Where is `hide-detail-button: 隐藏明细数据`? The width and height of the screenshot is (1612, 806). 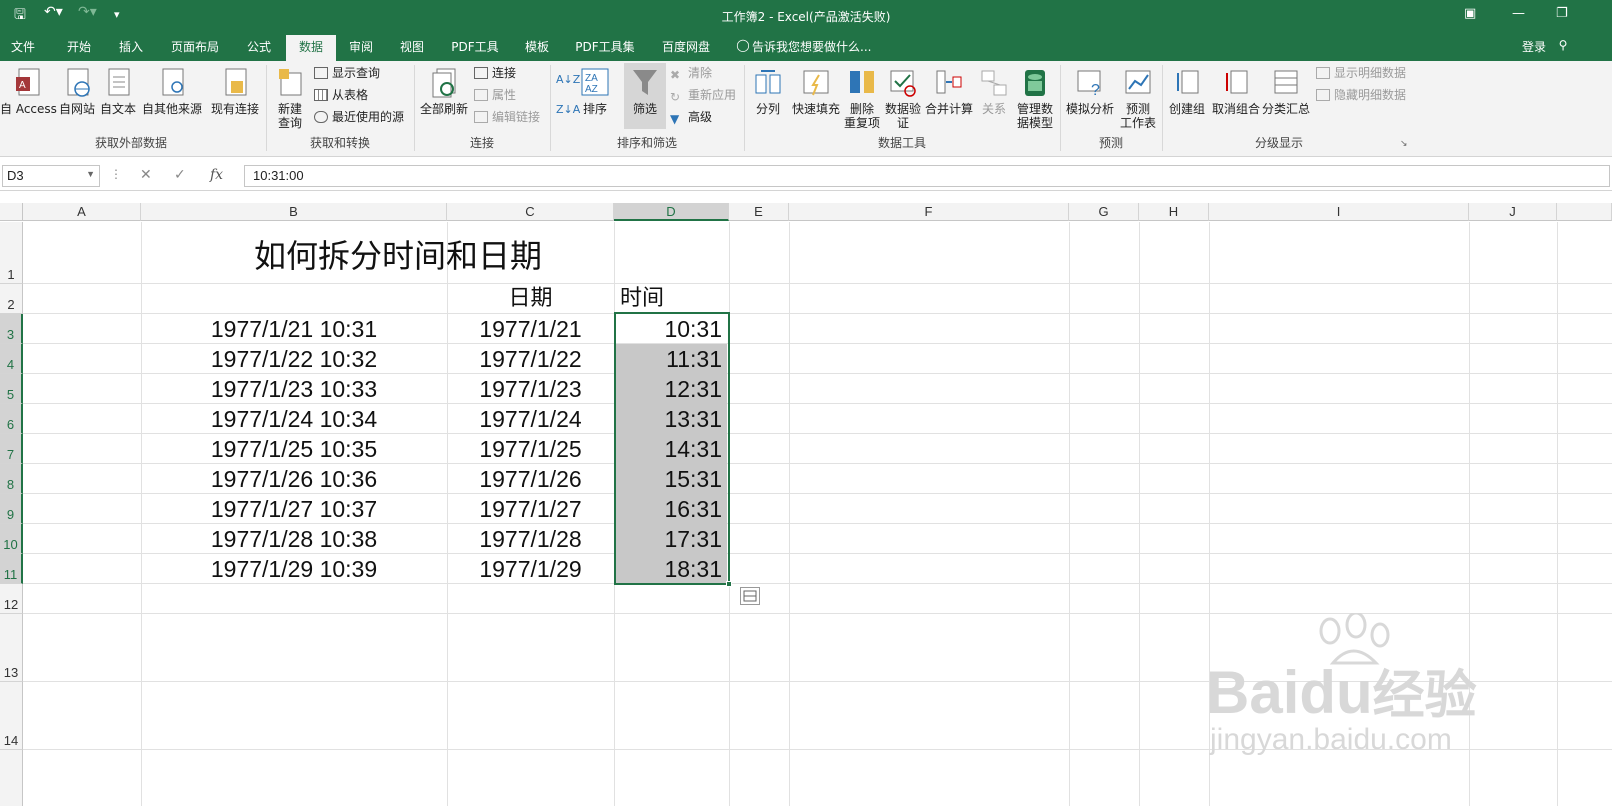 hide-detail-button: 隐藏明细数据 is located at coordinates (1361, 95).